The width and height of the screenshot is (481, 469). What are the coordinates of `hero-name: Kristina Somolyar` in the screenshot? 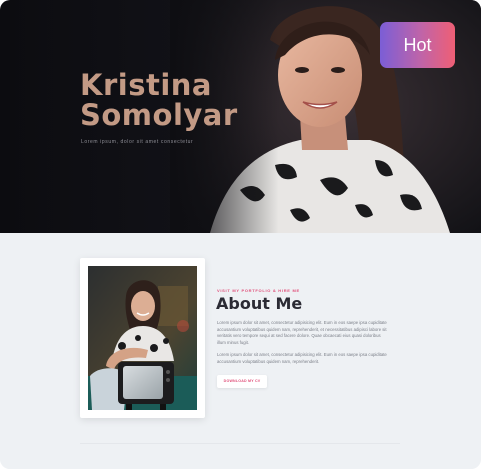 It's located at (159, 100).